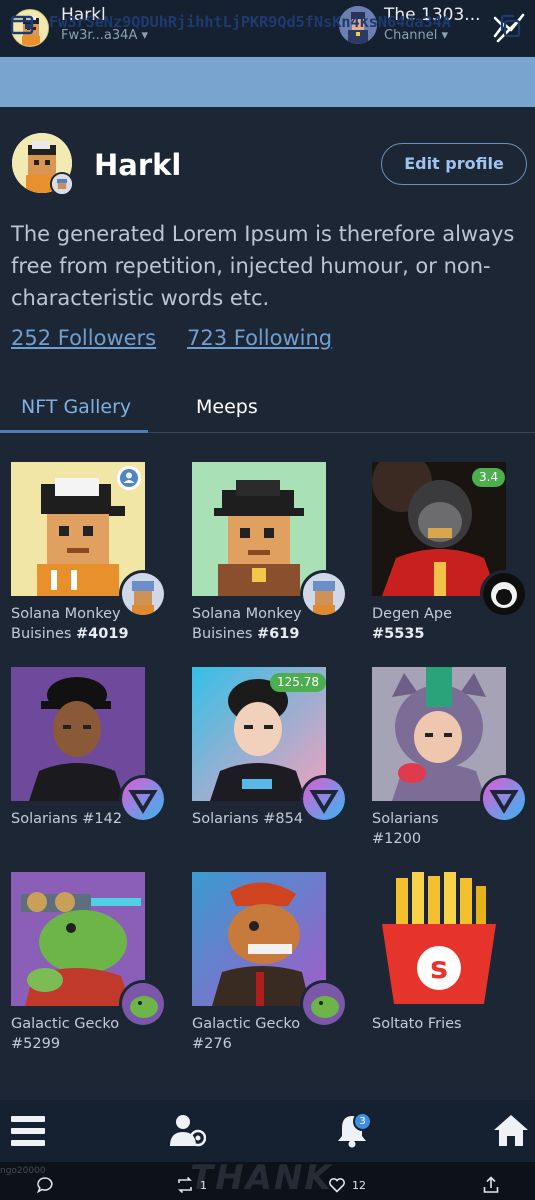 This screenshot has height=1200, width=535. Describe the element at coordinates (65, 1034) in the screenshot. I see `nft-label: Galactic Gecko #5299` at that location.